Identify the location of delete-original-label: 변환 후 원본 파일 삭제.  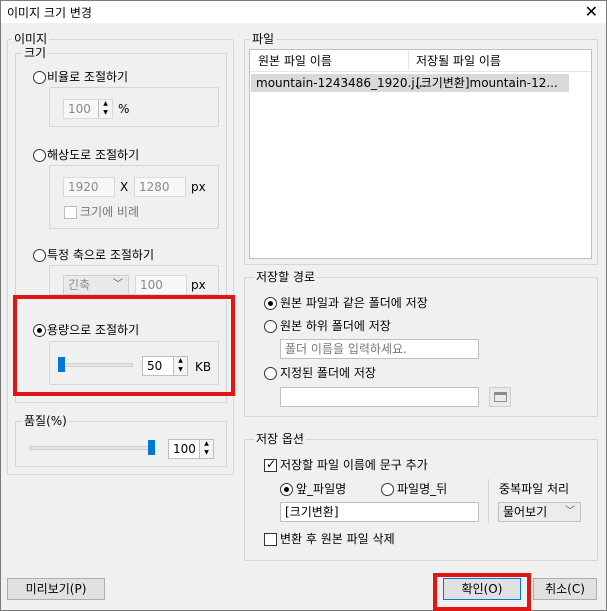
(337, 539).